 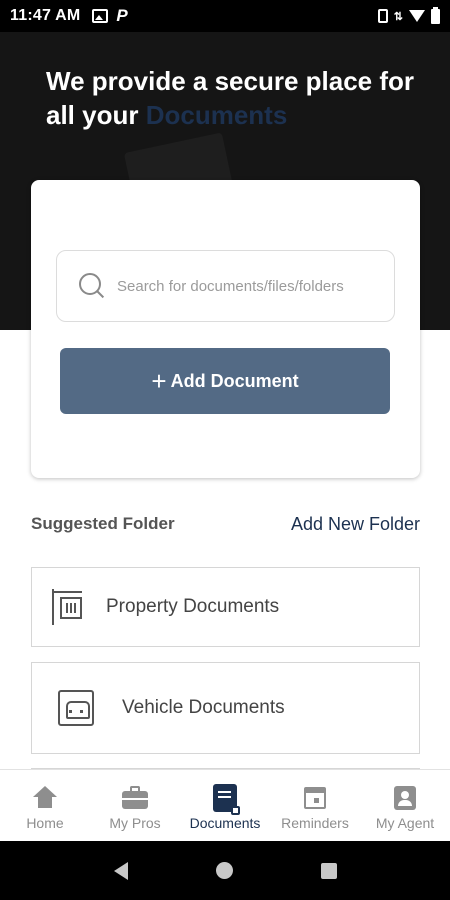 I want to click on nav-item-my-agent: My Agent, so click(x=405, y=805).